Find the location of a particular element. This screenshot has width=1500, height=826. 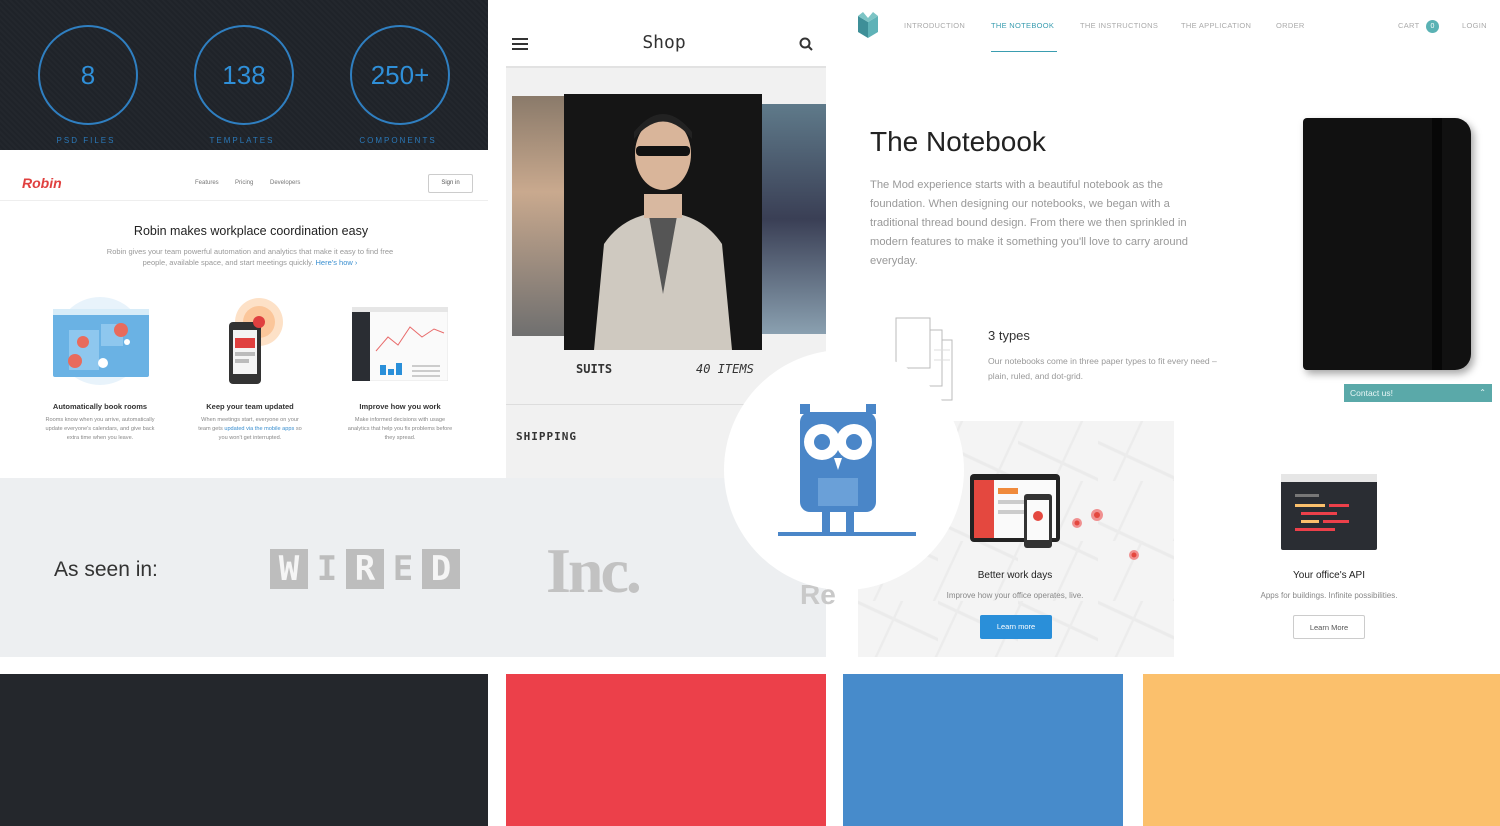

color-swatch-dark is located at coordinates (244, 750).